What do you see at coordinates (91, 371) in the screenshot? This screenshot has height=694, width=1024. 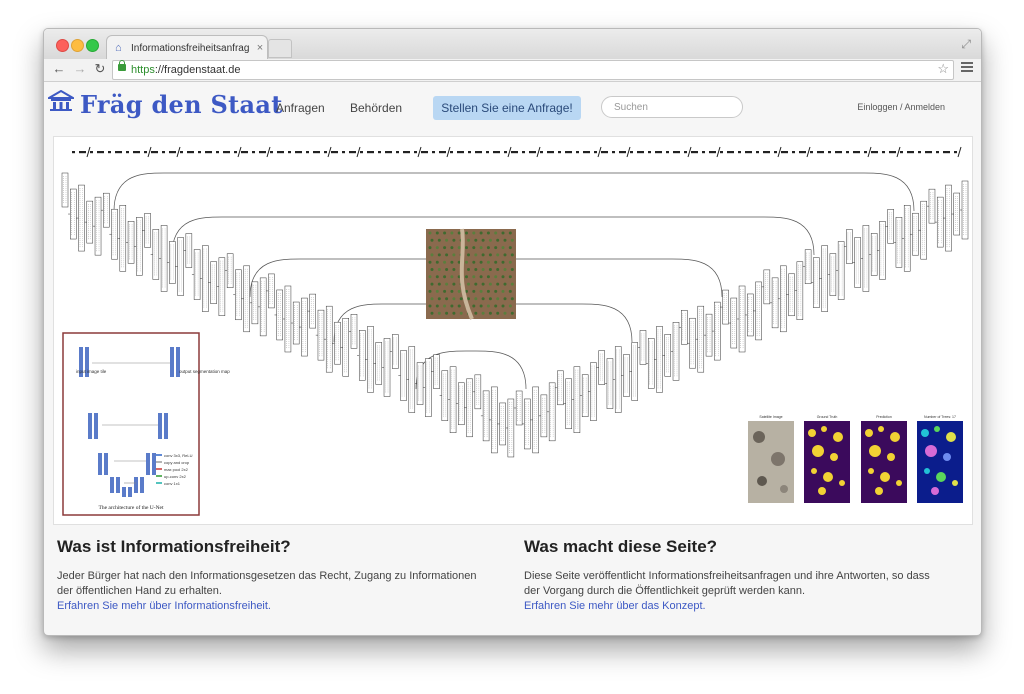 I see `unet-input-label: input image tile` at bounding box center [91, 371].